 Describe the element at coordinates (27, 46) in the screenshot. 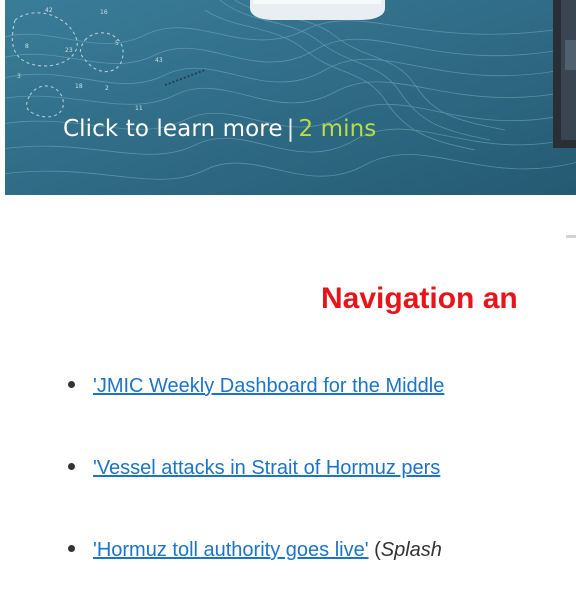

I see `svg-text: 8` at that location.